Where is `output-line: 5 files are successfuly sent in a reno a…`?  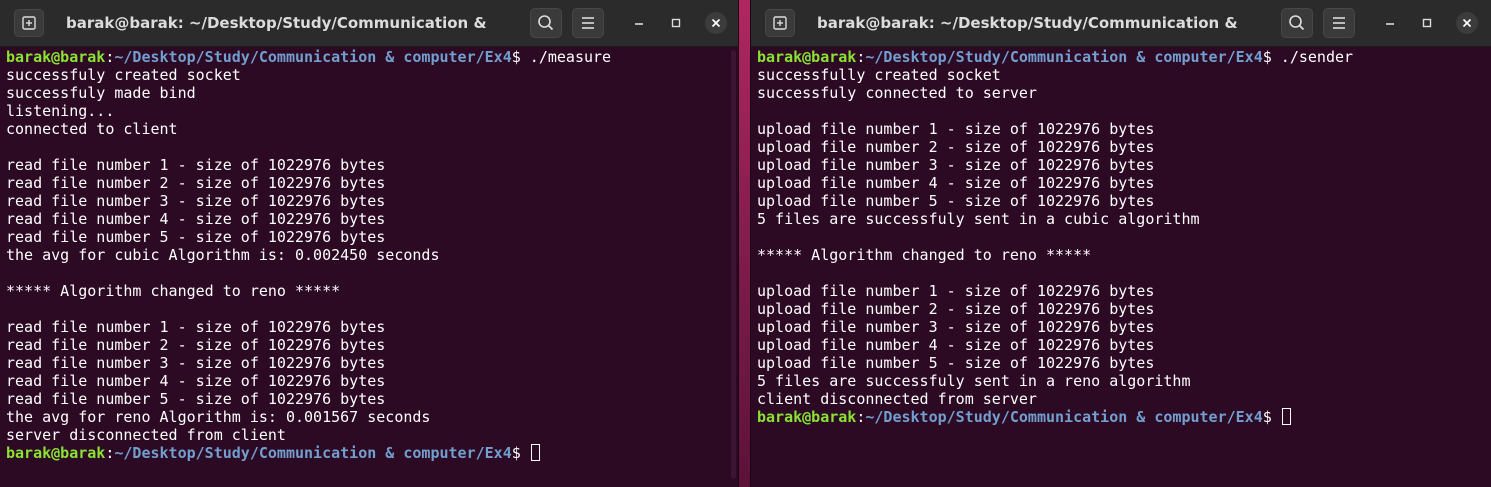
output-line: 5 files are successfuly sent in a reno a… is located at coordinates (974, 381).